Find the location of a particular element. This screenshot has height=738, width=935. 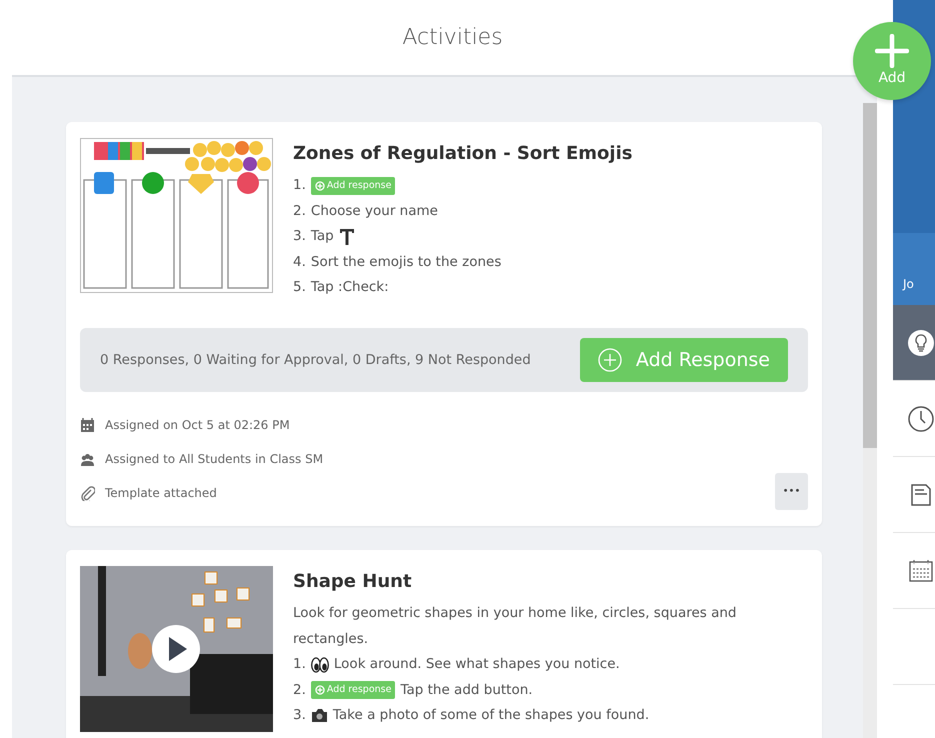

add-response-button: Add Response is located at coordinates (684, 360).